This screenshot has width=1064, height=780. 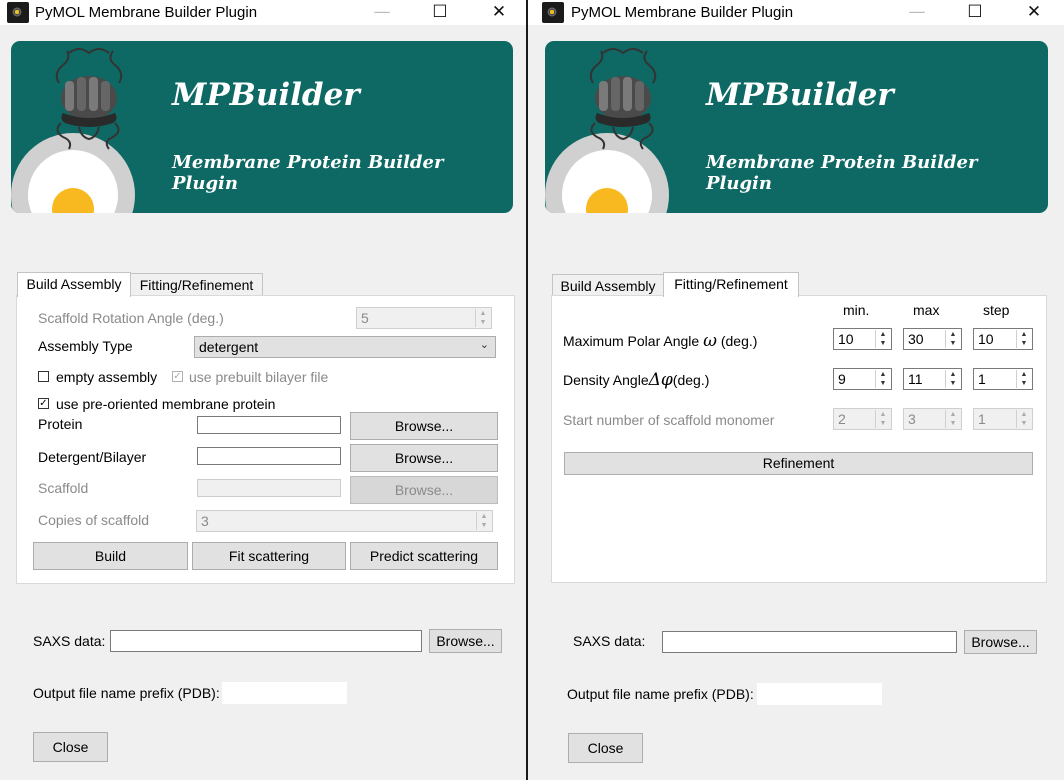 What do you see at coordinates (1003, 379) in the screenshot?
I see `density-angle-step-spinbox: 1 ▲ ▼` at bounding box center [1003, 379].